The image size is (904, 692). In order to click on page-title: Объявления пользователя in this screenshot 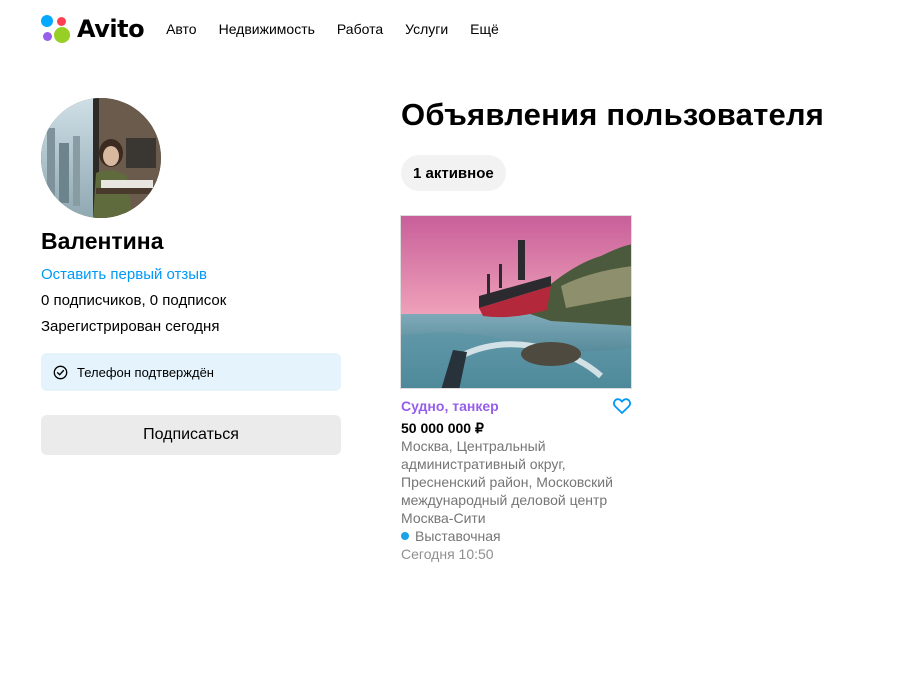, I will do `click(613, 114)`.